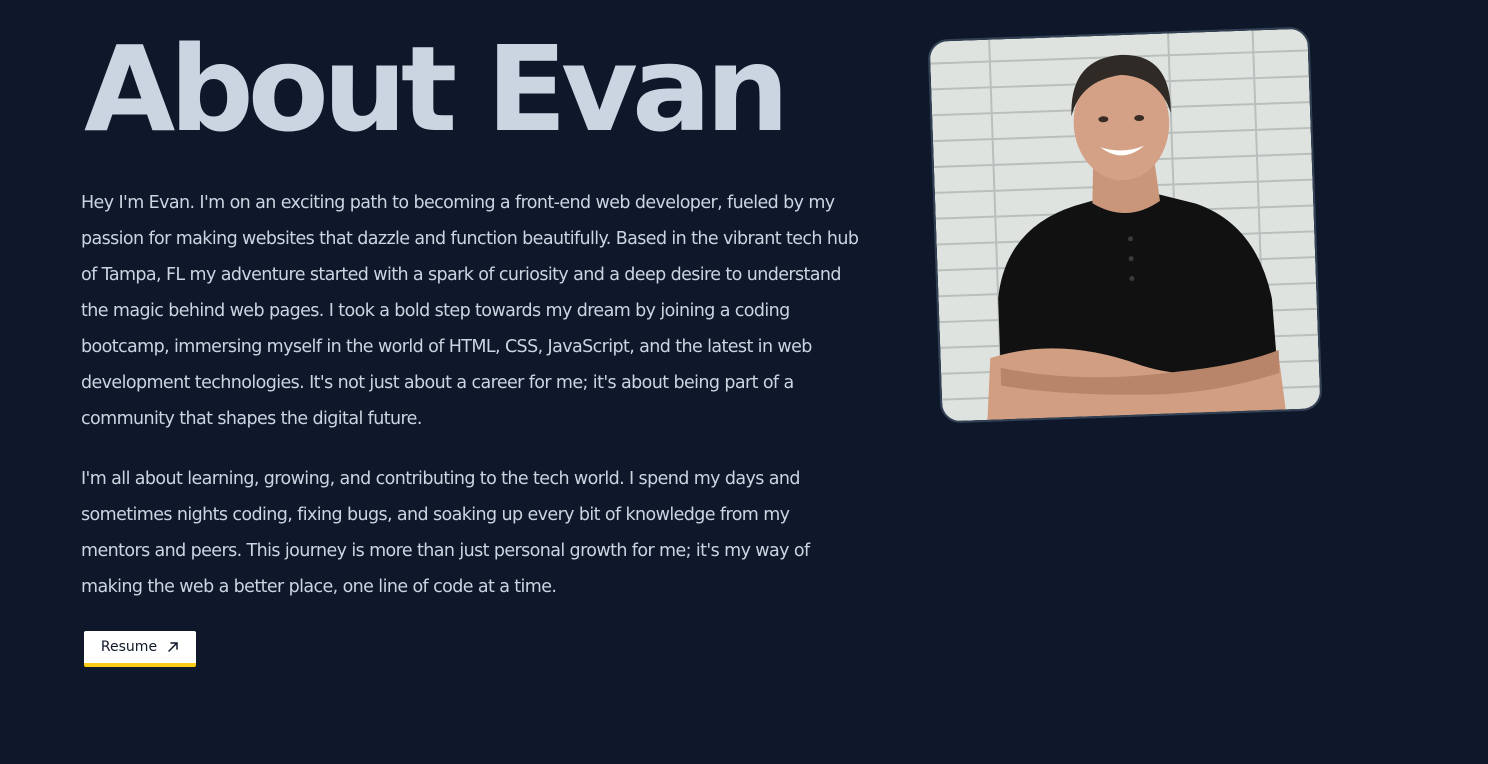 The image size is (1488, 764). I want to click on page-title: About Evan, so click(437, 89).